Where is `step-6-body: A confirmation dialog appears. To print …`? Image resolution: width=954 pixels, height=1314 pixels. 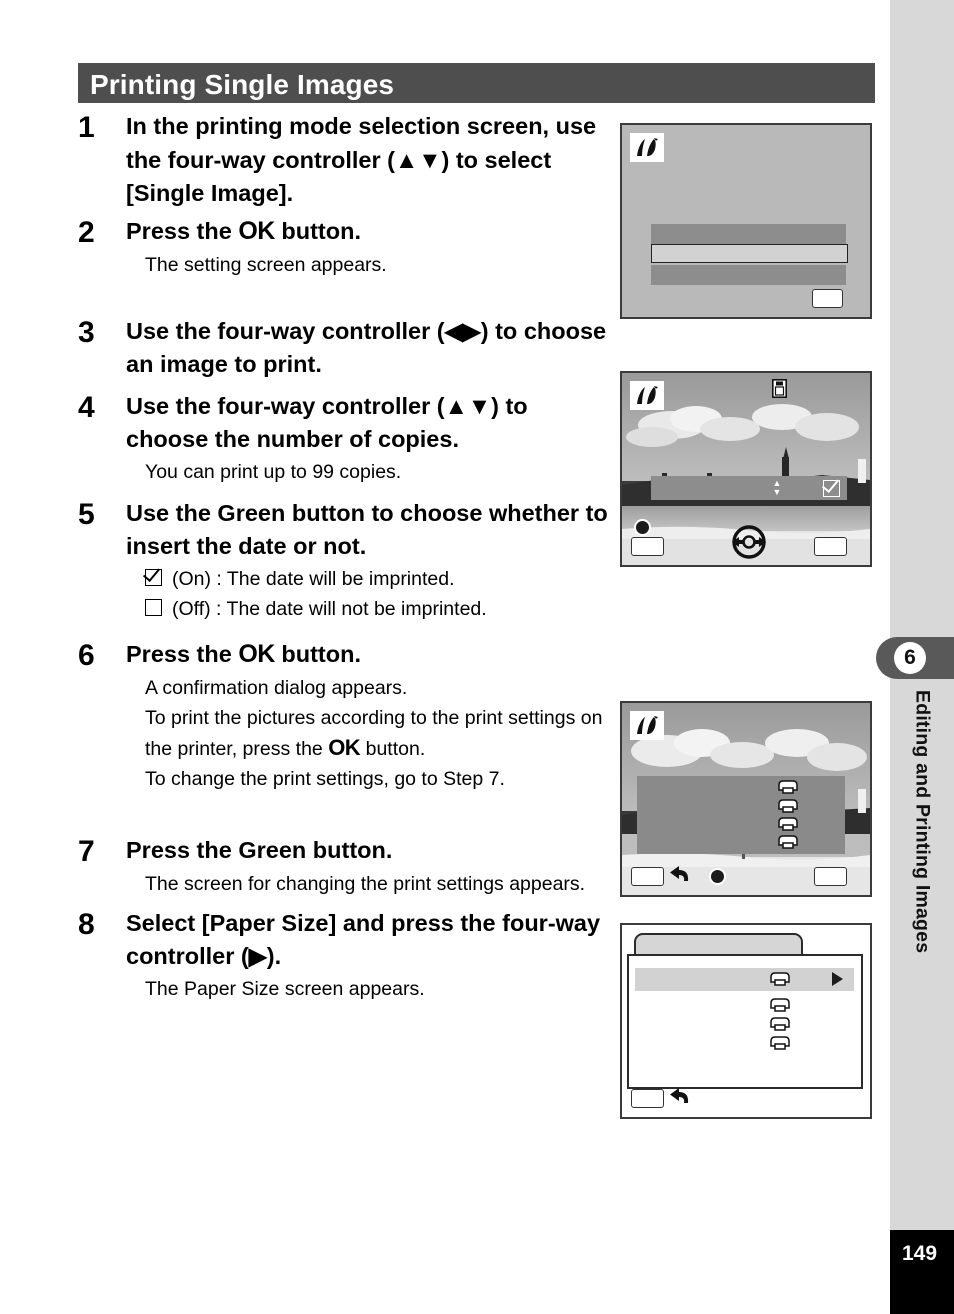
step-6-body: A confirmation dialog appears. To print … is located at coordinates (376, 733).